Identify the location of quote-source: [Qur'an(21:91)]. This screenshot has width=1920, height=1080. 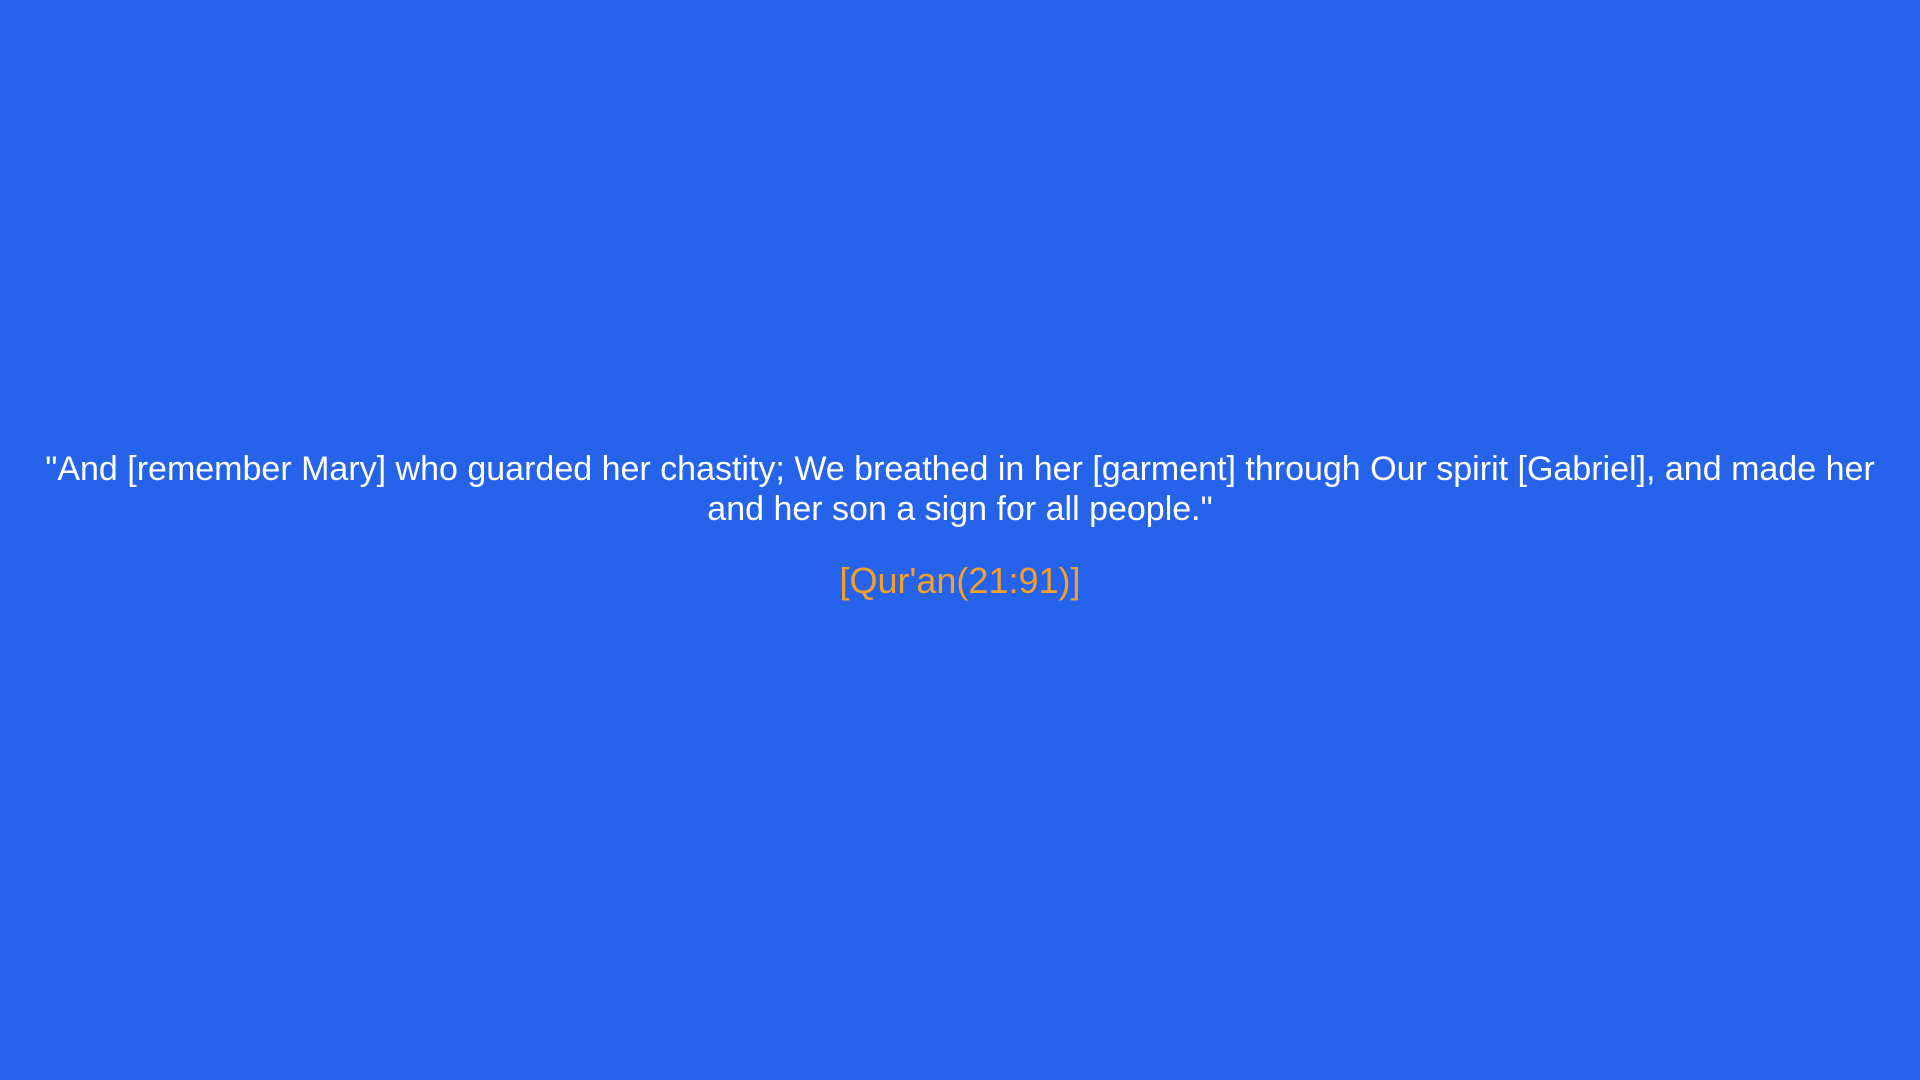
(960, 580).